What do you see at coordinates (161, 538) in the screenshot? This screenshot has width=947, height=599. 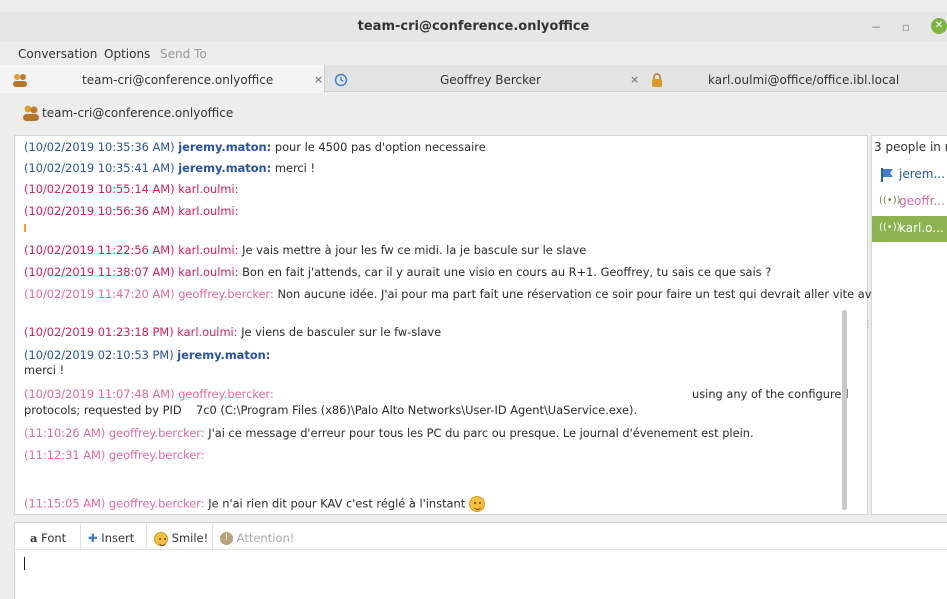 I see `smiley-icon` at bounding box center [161, 538].